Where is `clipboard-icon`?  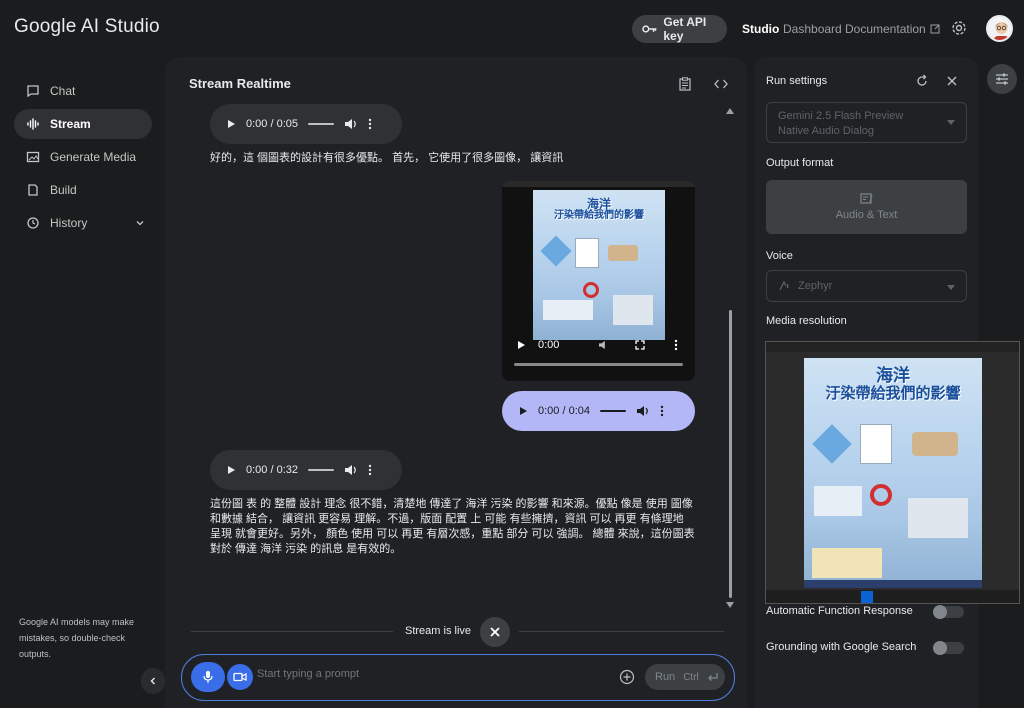
clipboard-icon is located at coordinates (685, 84).